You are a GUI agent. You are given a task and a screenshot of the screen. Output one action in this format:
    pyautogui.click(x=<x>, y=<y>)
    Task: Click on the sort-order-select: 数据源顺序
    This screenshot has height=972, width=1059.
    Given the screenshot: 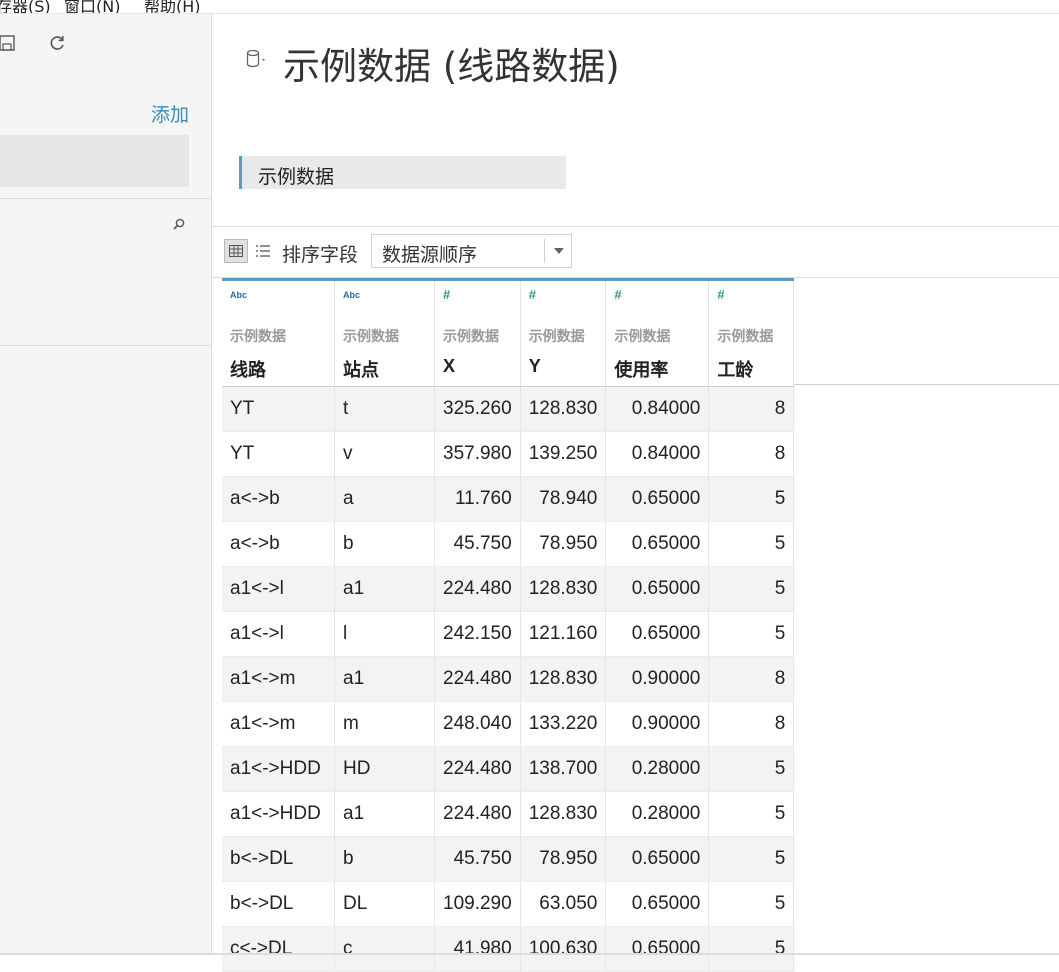 What is the action you would take?
    pyautogui.click(x=471, y=251)
    